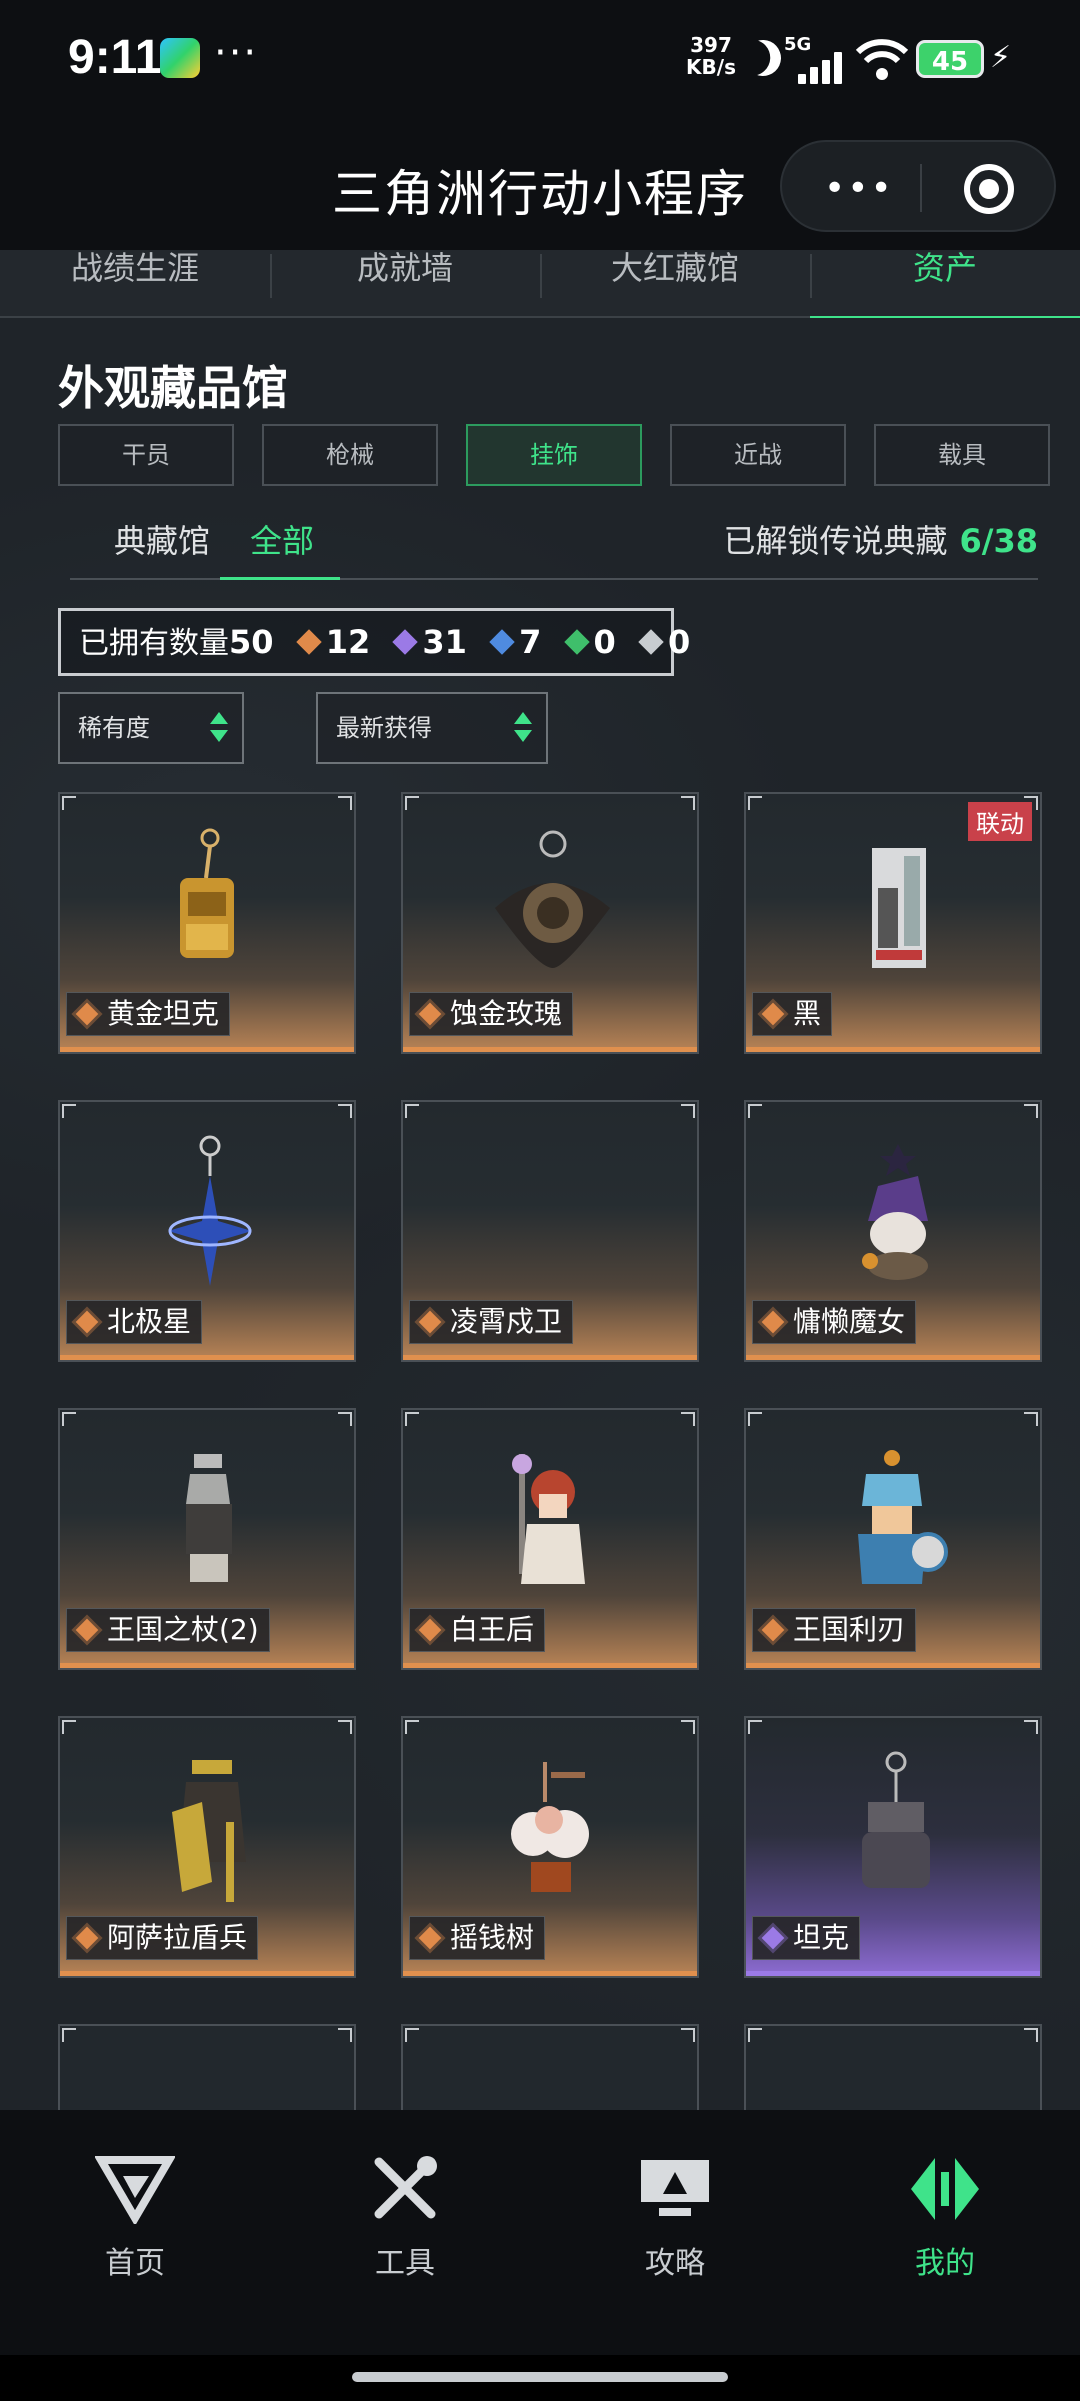 The width and height of the screenshot is (1080, 2401). What do you see at coordinates (282, 539) in the screenshot?
I see `subtab-all: 全部` at bounding box center [282, 539].